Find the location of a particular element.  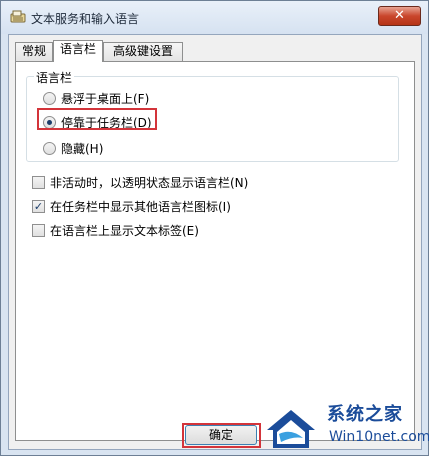

house-logo-icon is located at coordinates (291, 429).